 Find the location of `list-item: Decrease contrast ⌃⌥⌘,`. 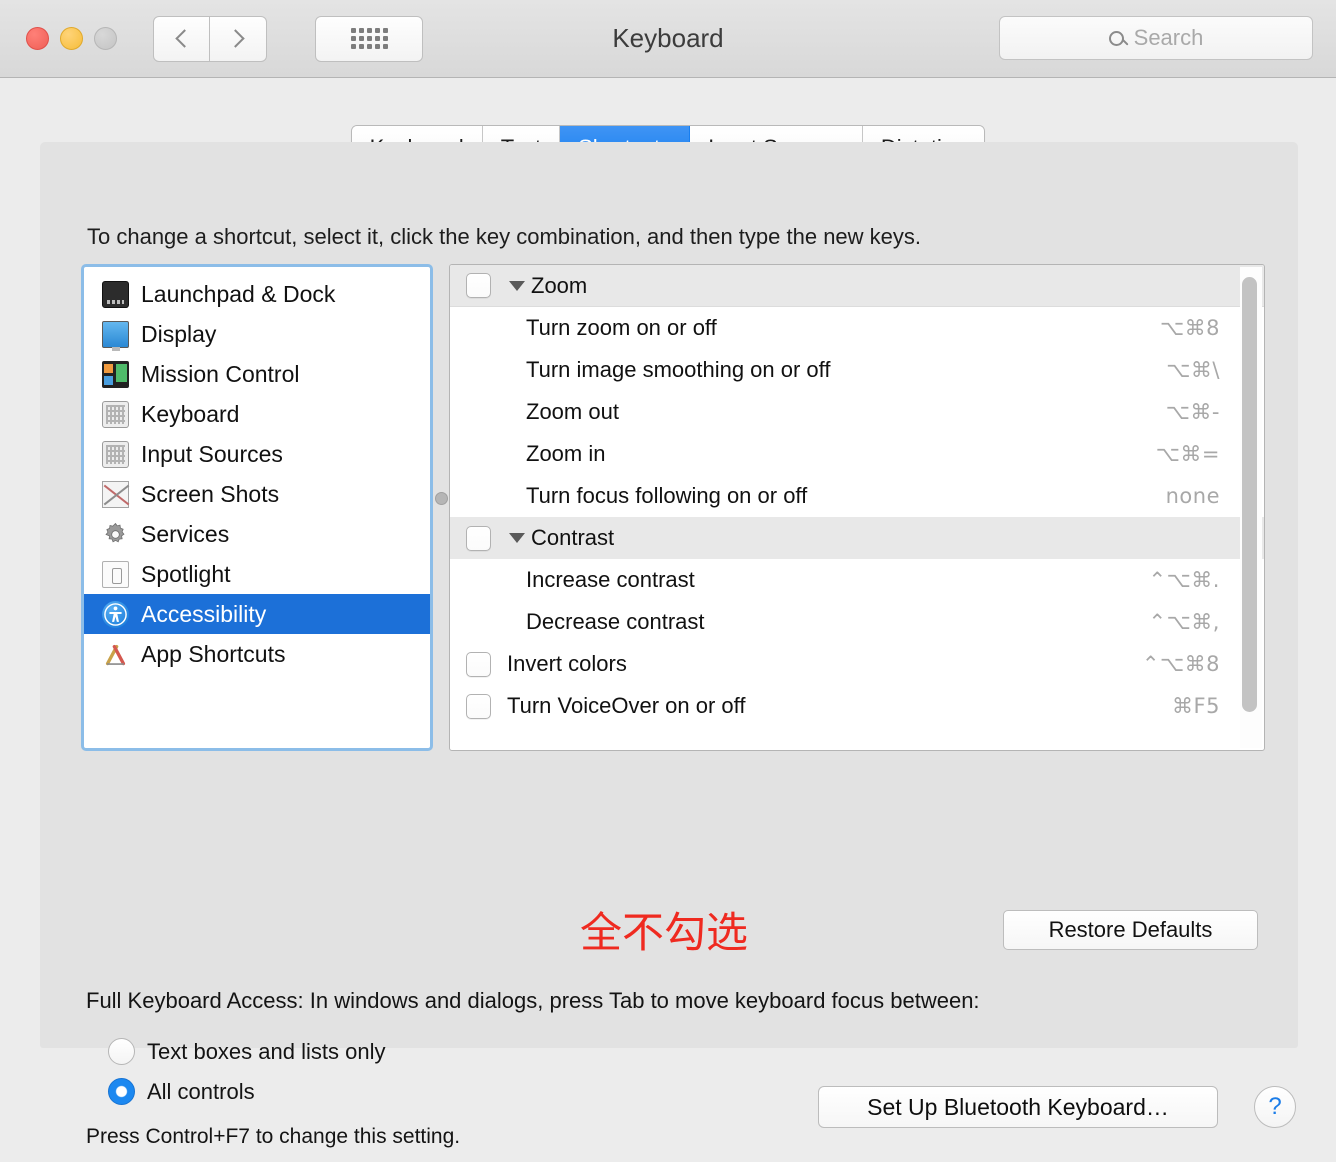

list-item: Decrease contrast ⌃⌥⌘, is located at coordinates (857, 622).